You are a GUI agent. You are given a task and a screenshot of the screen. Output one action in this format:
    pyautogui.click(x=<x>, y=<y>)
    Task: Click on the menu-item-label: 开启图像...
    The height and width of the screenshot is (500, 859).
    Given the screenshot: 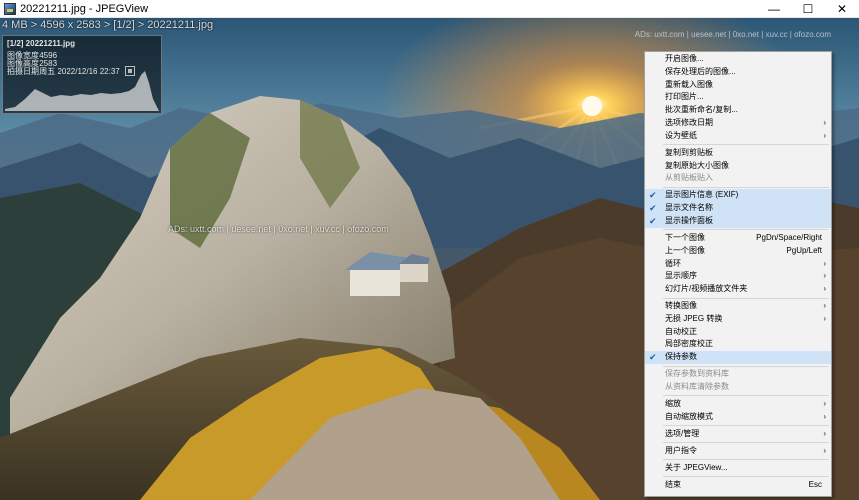 What is the action you would take?
    pyautogui.click(x=684, y=58)
    